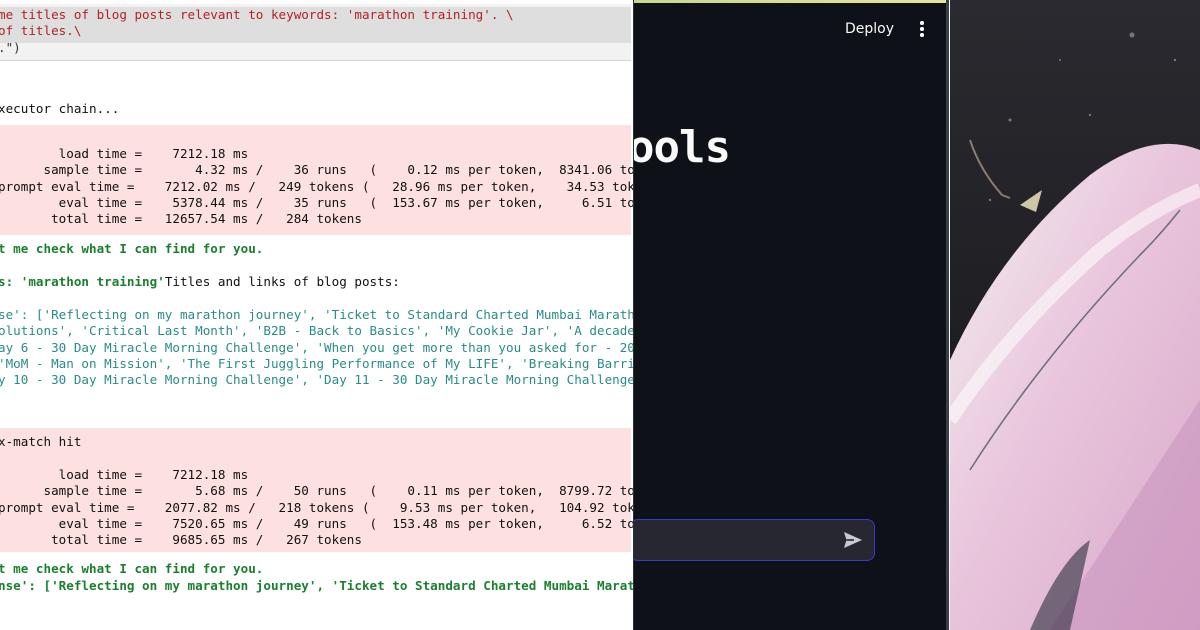 This screenshot has width=1200, height=630. I want to click on cache-status-line: x-match hit, so click(41, 441).